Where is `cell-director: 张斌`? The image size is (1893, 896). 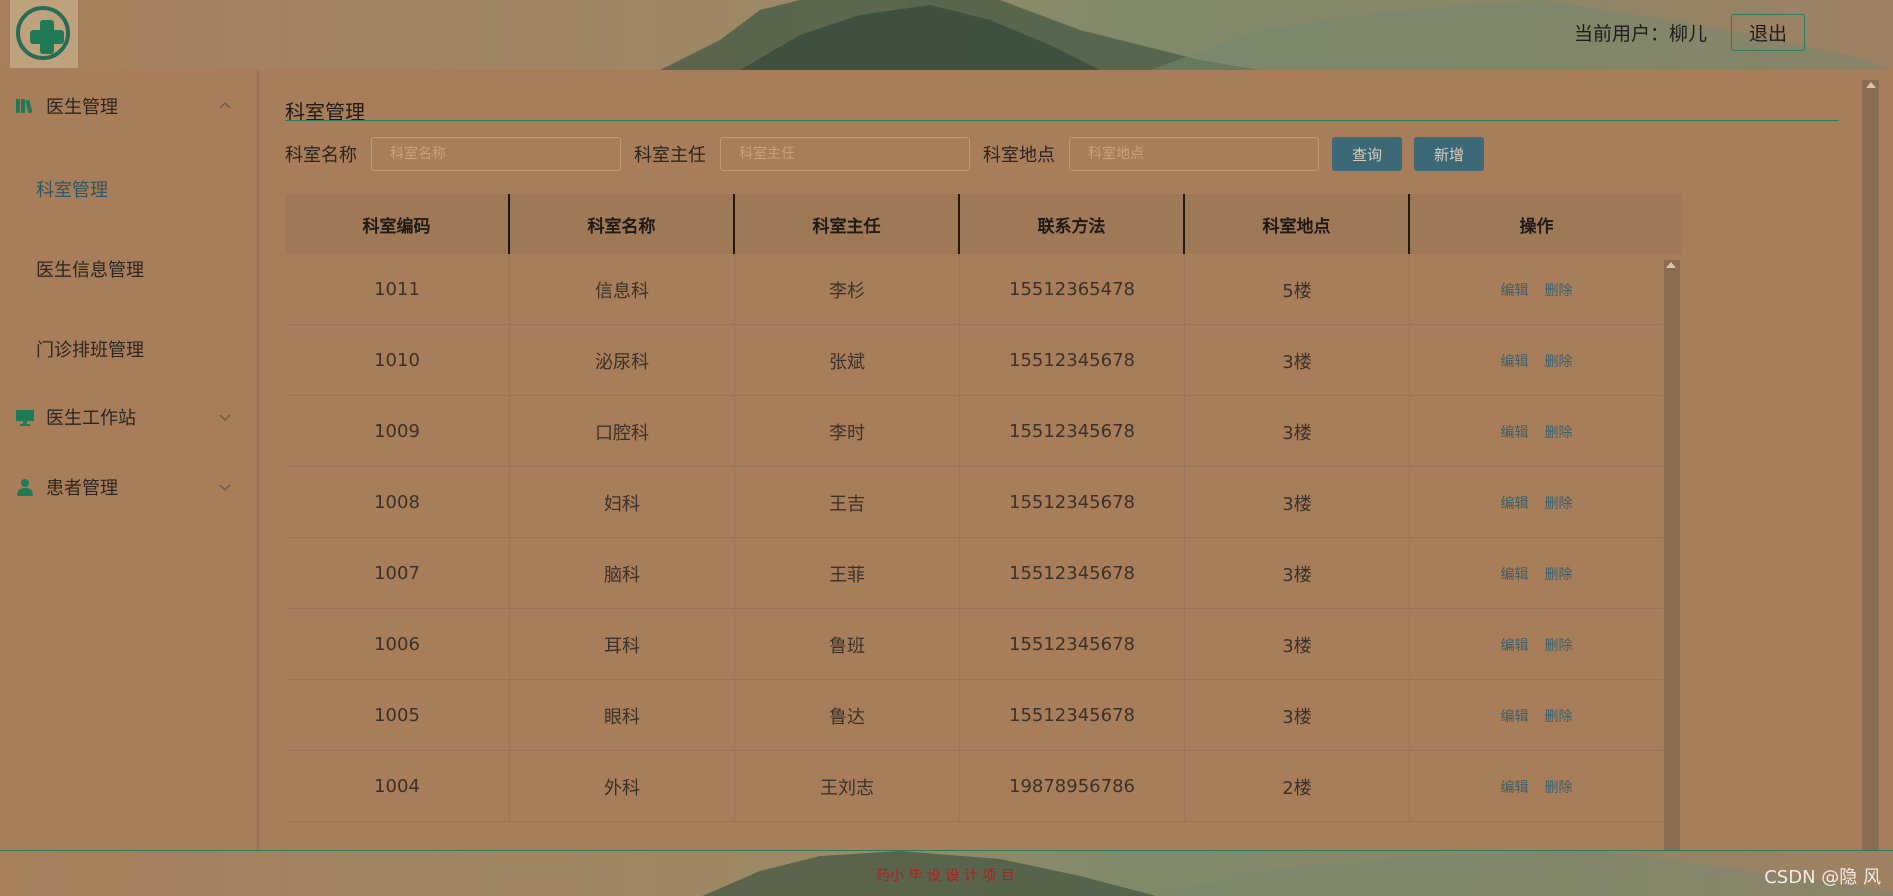 cell-director: 张斌 is located at coordinates (847, 360).